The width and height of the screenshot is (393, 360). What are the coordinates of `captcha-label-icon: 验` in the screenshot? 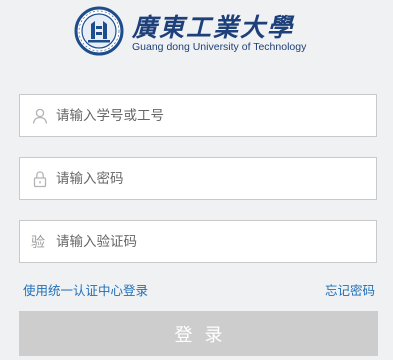 It's located at (38, 243).